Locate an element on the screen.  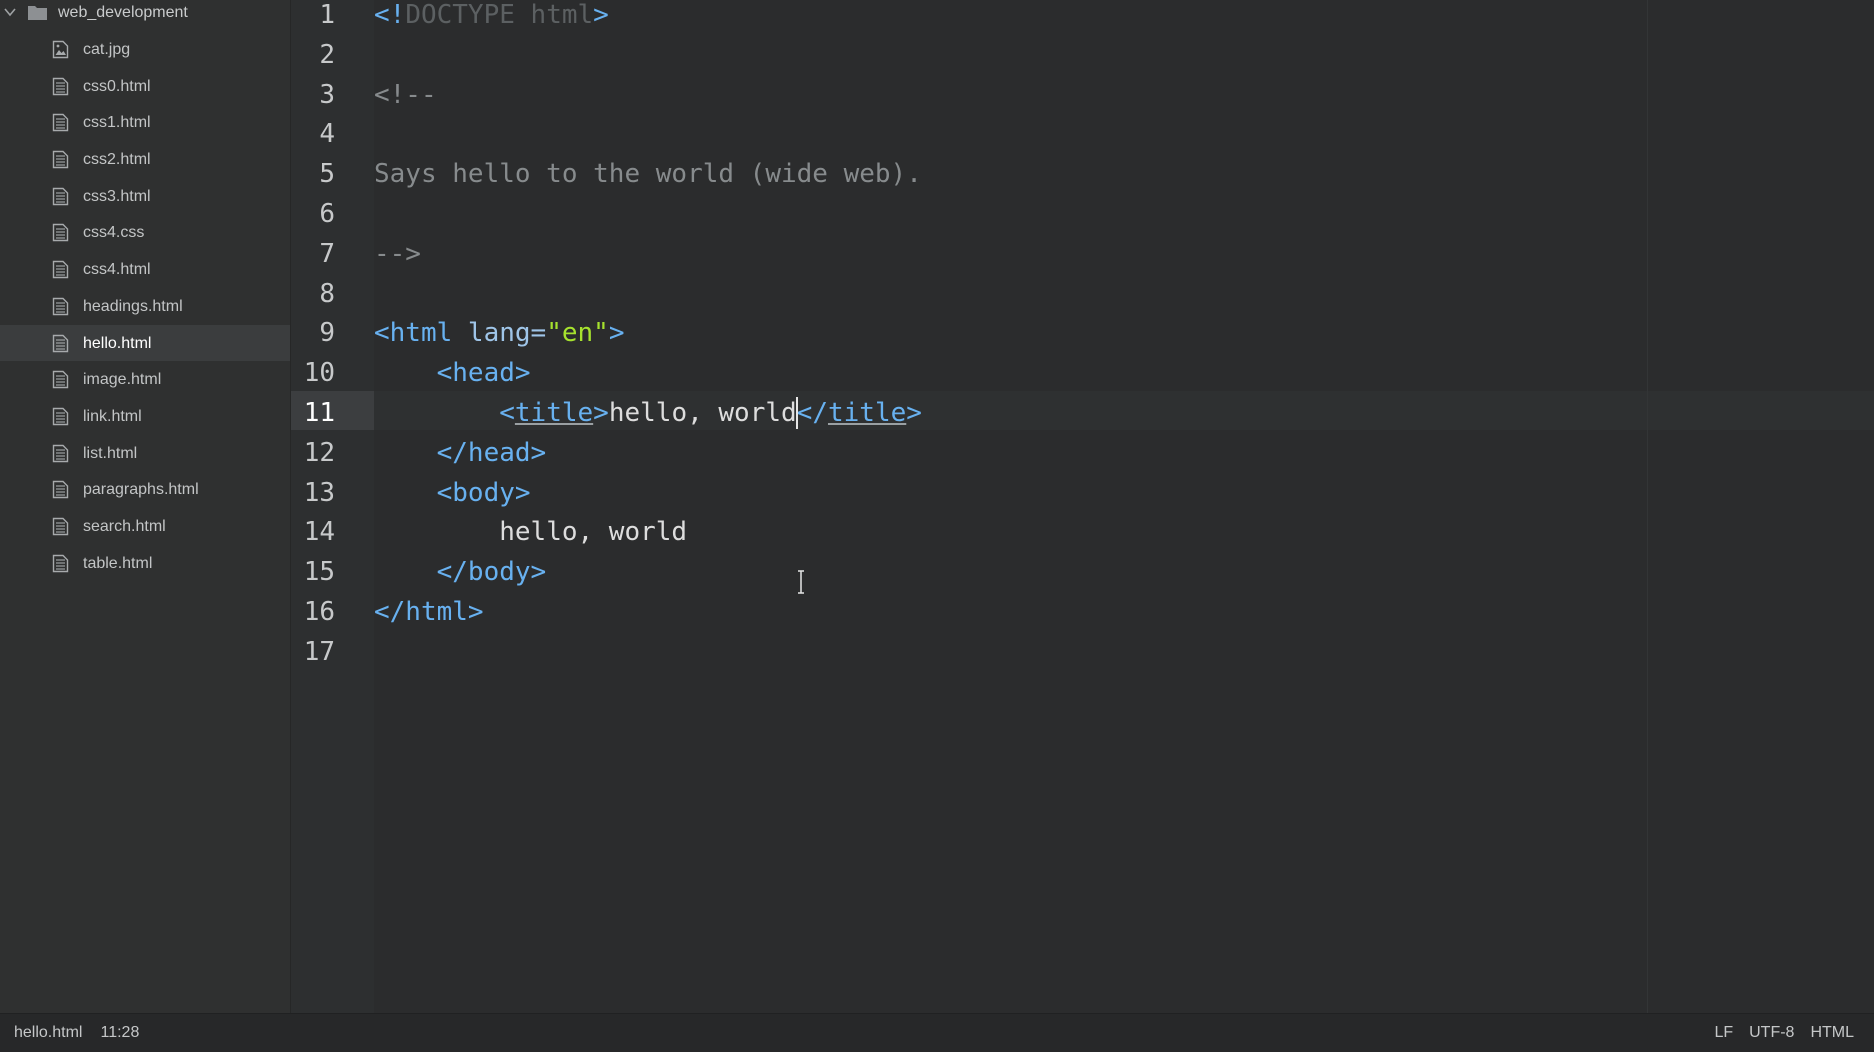
line-number: 5 is located at coordinates (327, 174).